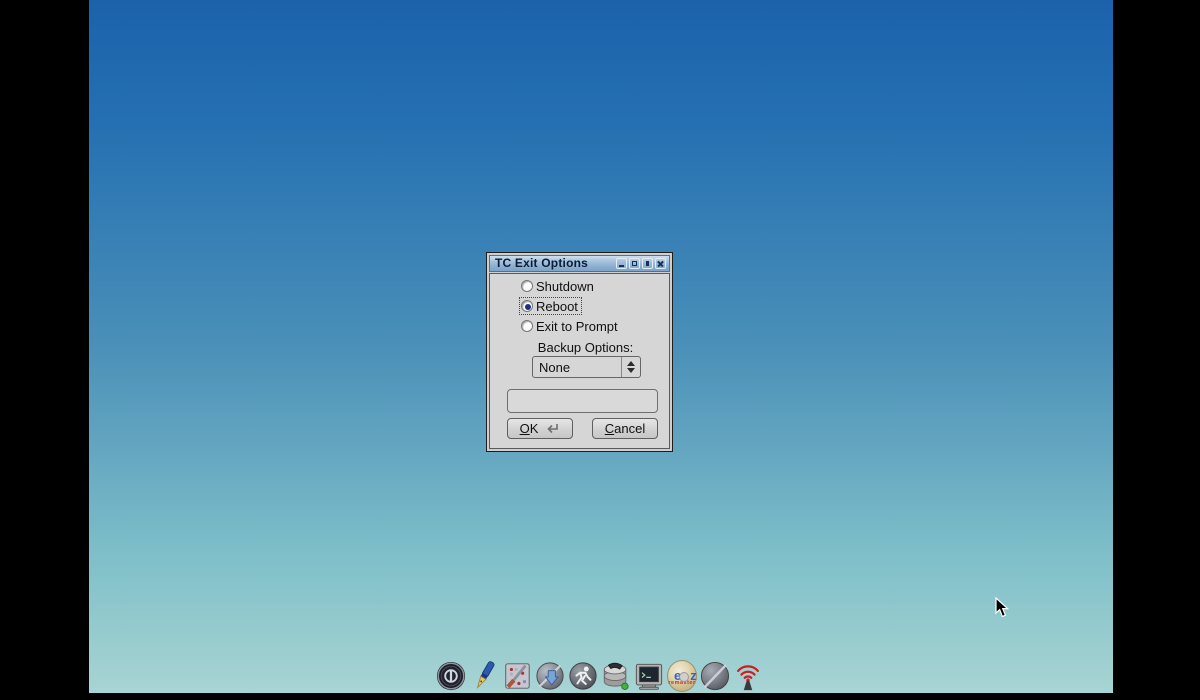 The image size is (1200, 700). I want to click on radio-label-reboot: Reboot, so click(557, 306).